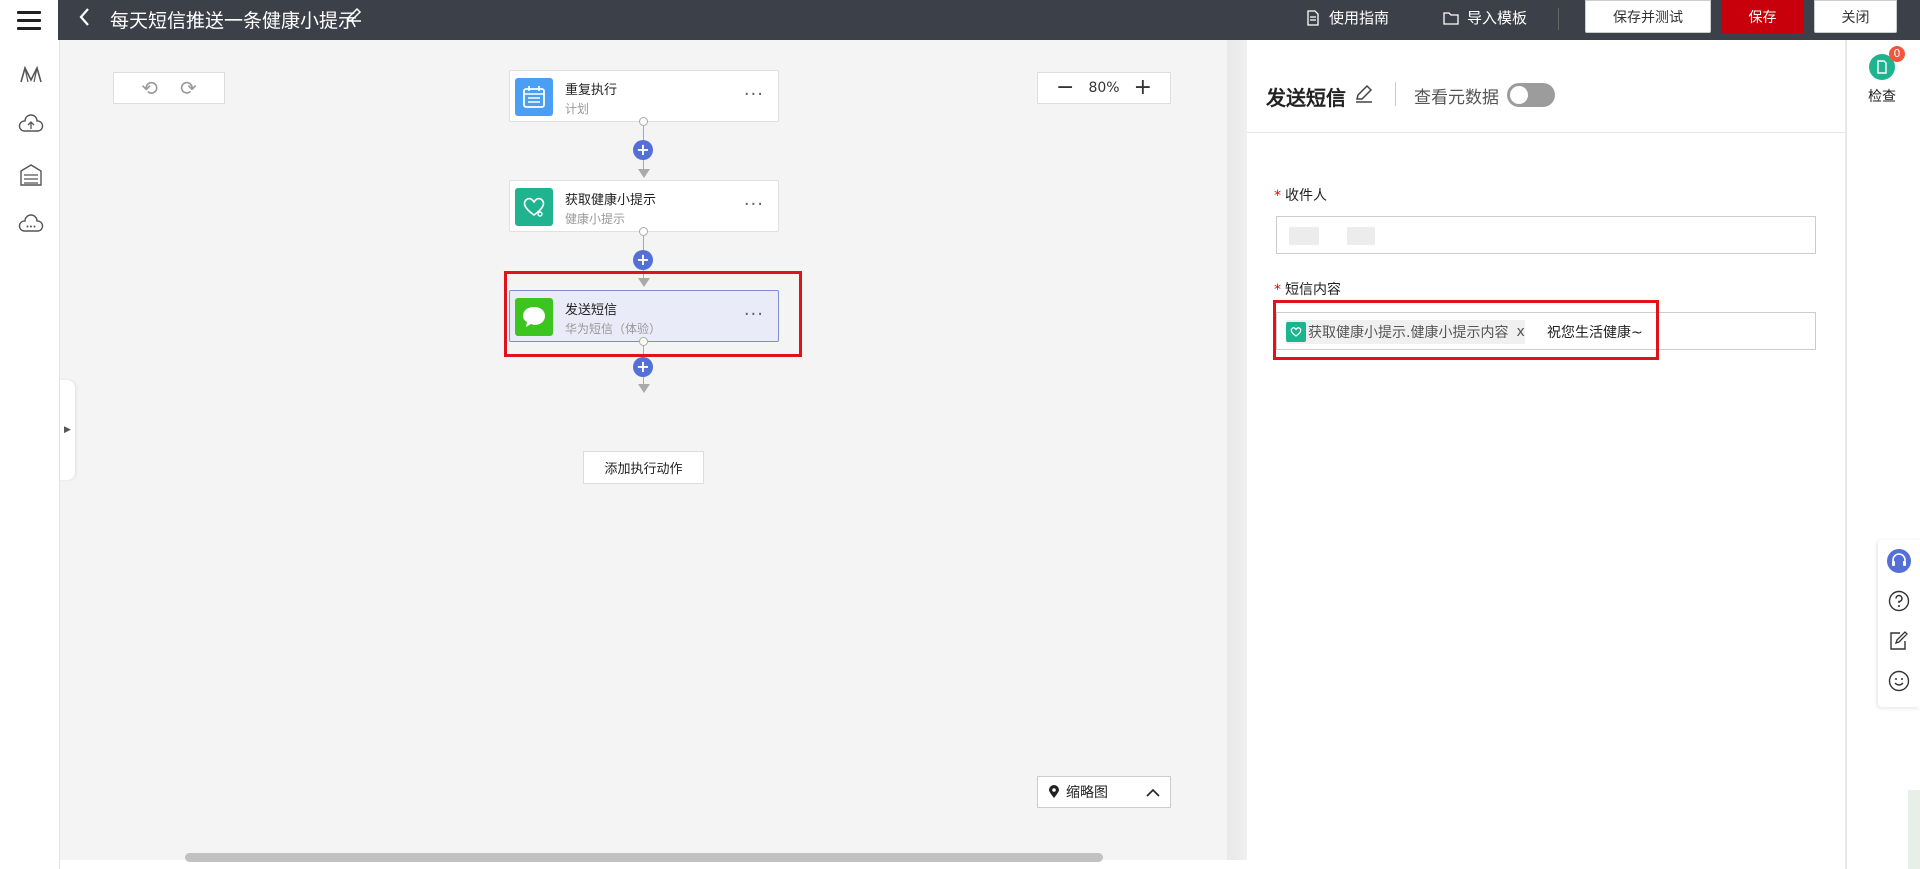  I want to click on close-button: 关闭, so click(1855, 16).